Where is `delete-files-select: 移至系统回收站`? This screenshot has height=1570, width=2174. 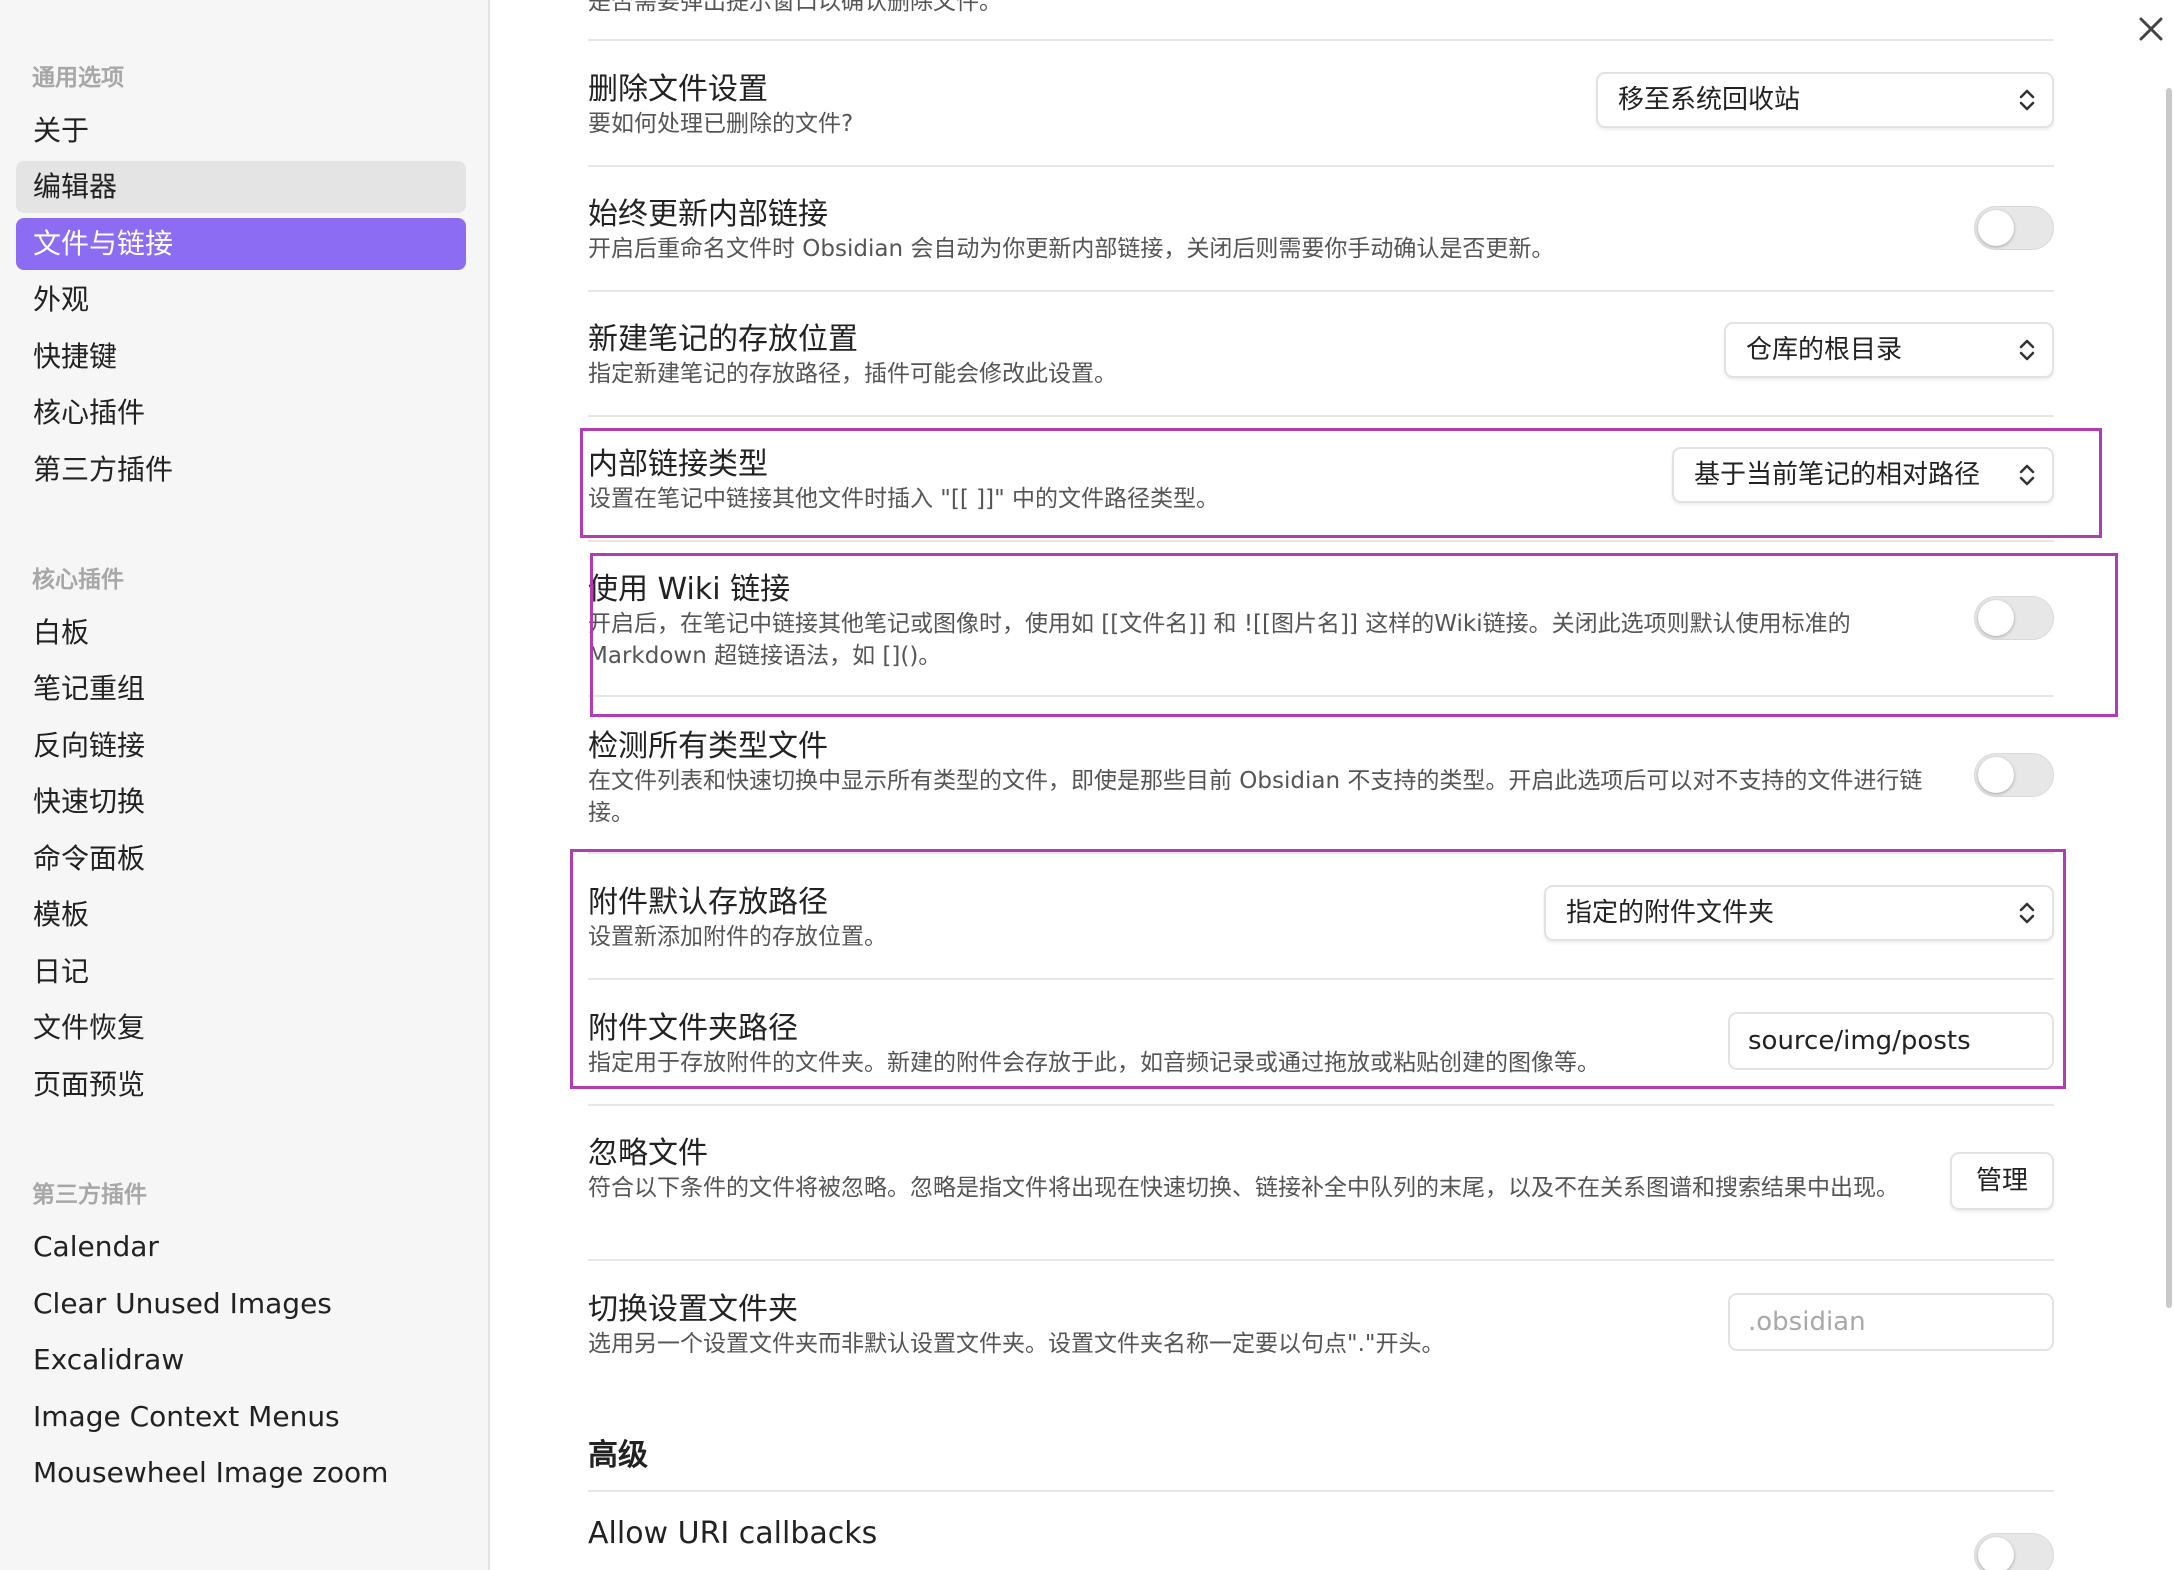 delete-files-select: 移至系统回收站 is located at coordinates (1825, 100).